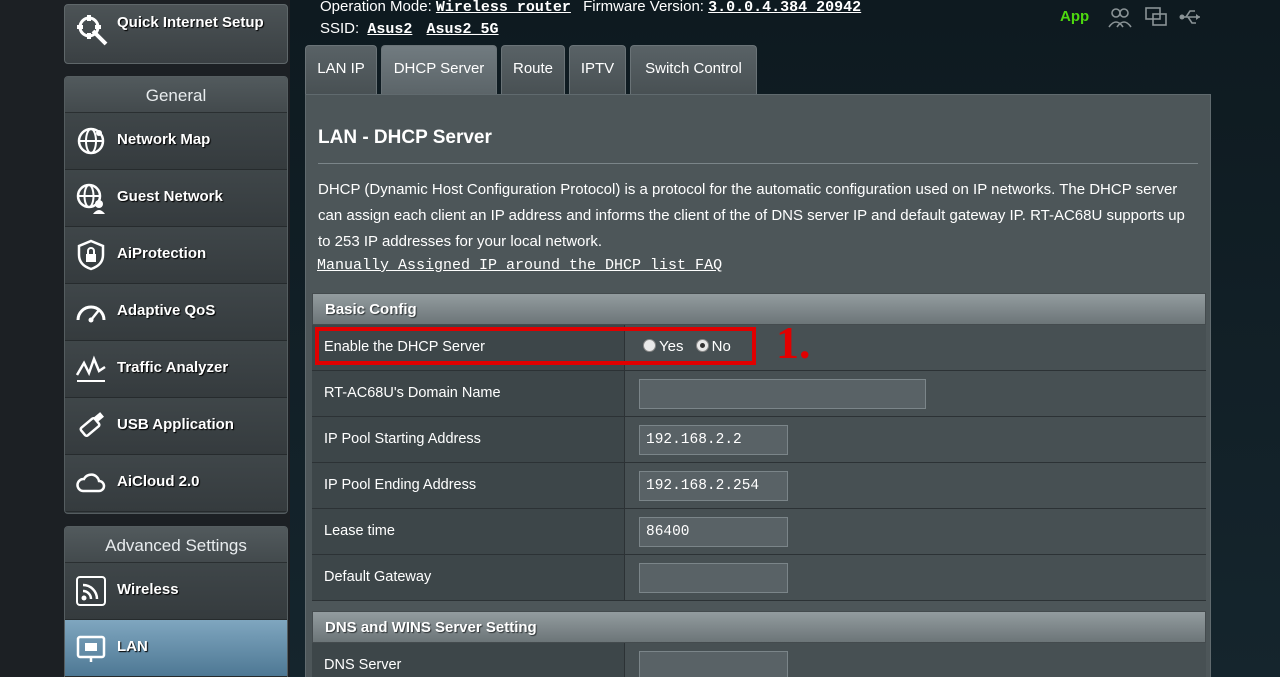 This screenshot has height=677, width=1280. What do you see at coordinates (91, 425) in the screenshot?
I see `usb-icon` at bounding box center [91, 425].